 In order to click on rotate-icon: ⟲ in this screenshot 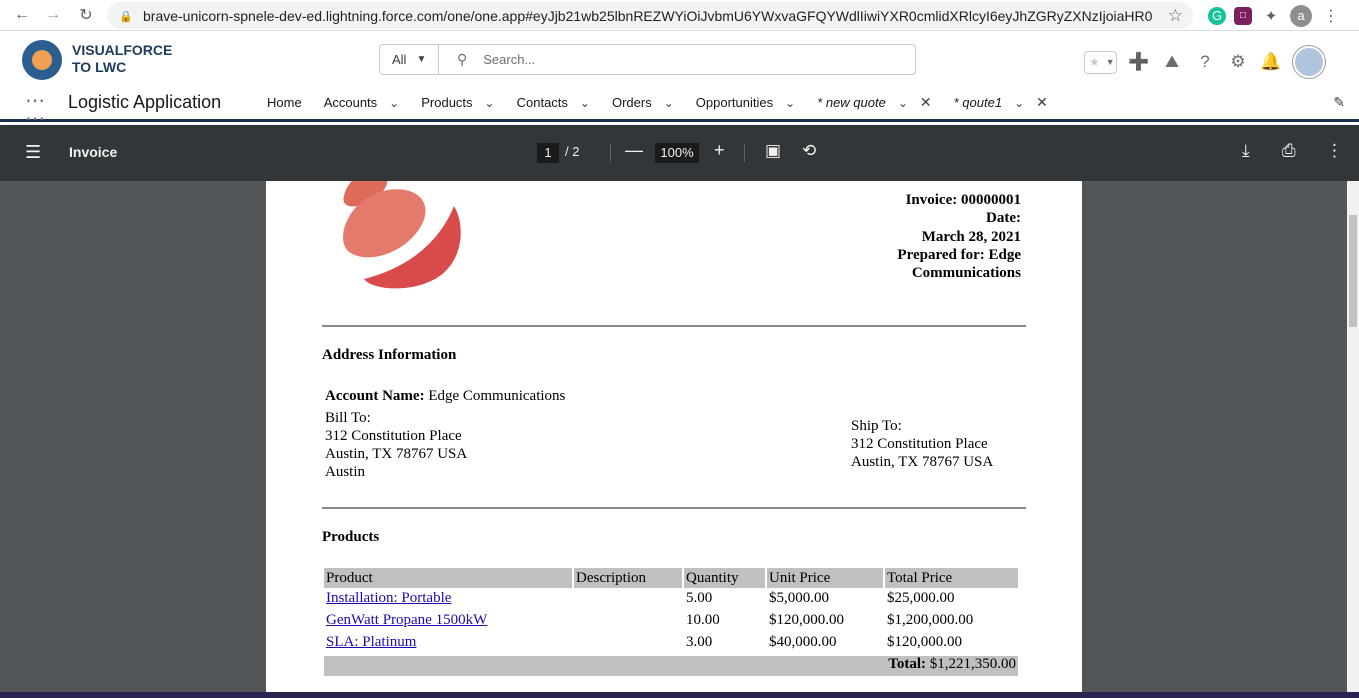, I will do `click(809, 151)`.